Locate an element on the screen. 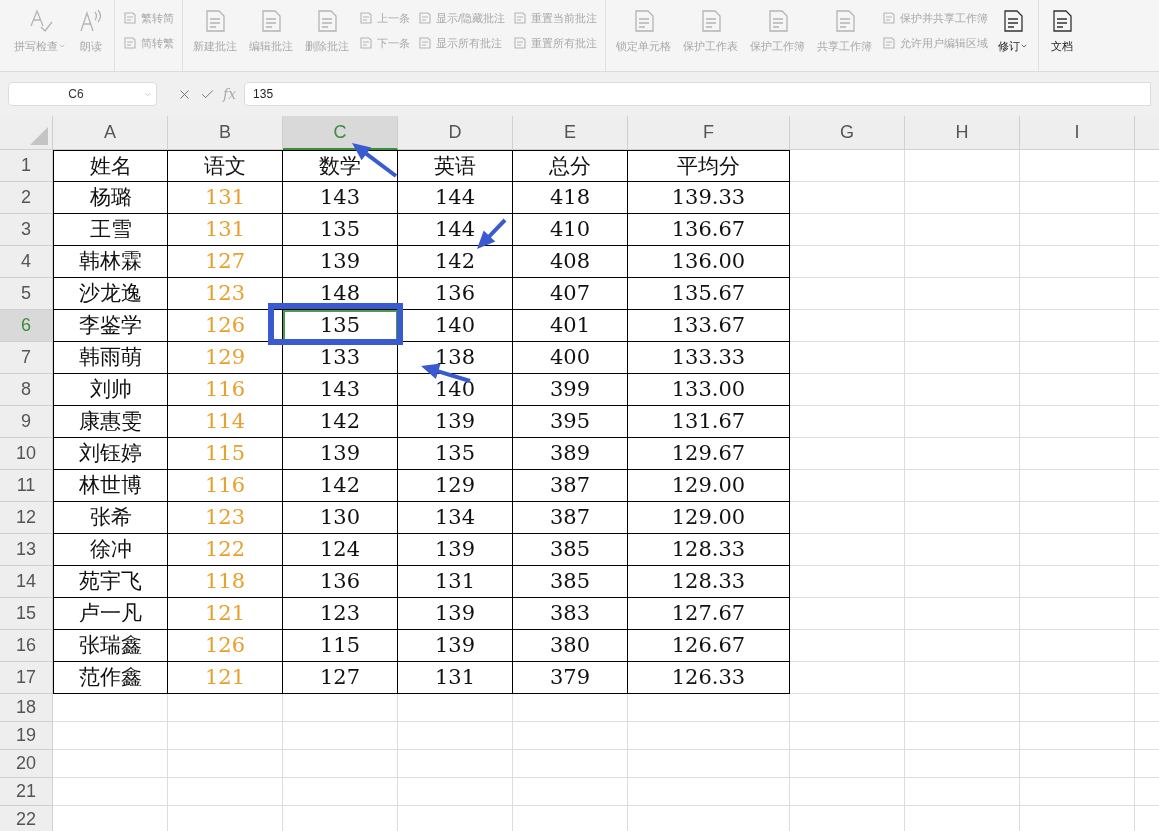  table-cell: 123 is located at coordinates (340, 614).